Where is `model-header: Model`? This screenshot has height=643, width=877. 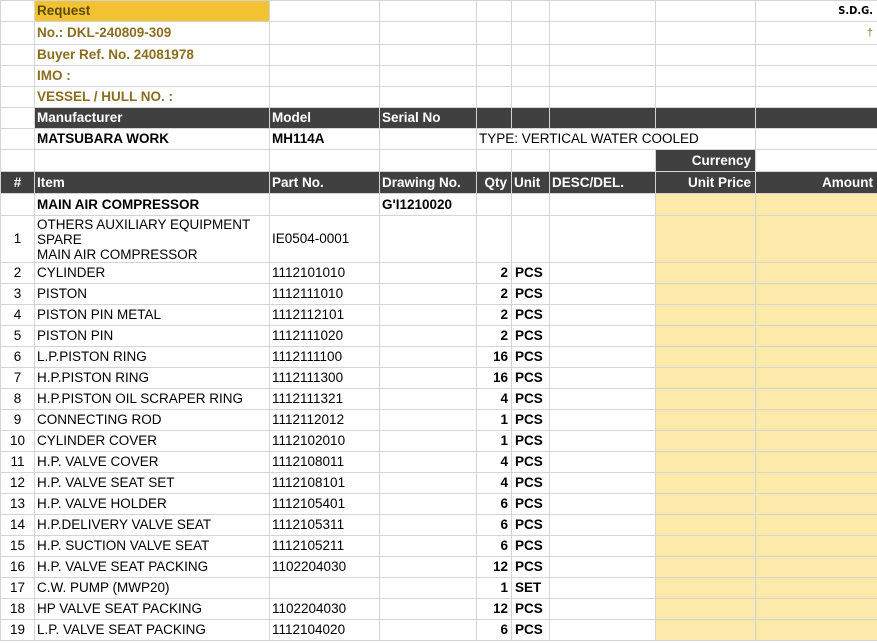 model-header: Model is located at coordinates (324, 118).